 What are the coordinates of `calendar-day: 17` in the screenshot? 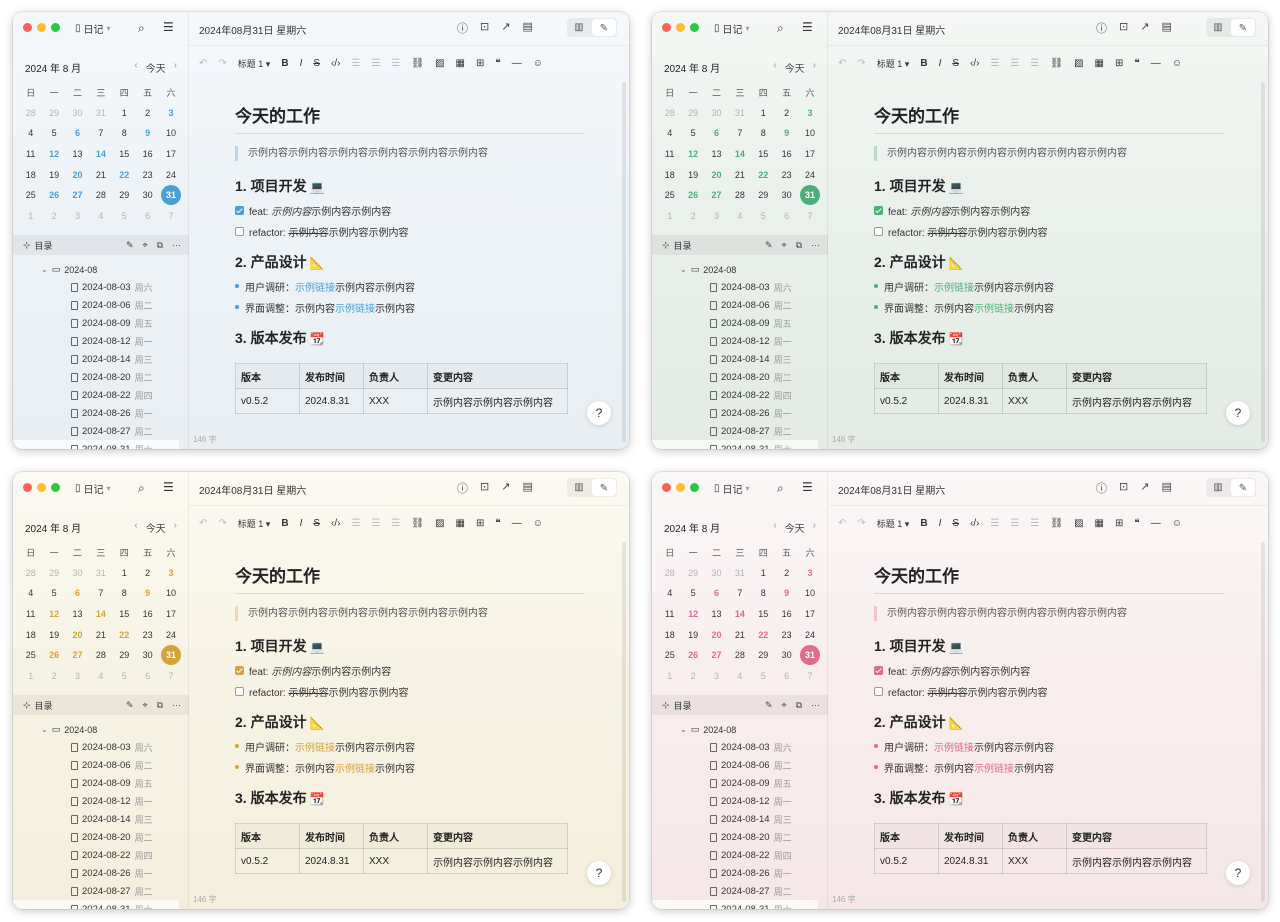 It's located at (809, 154).